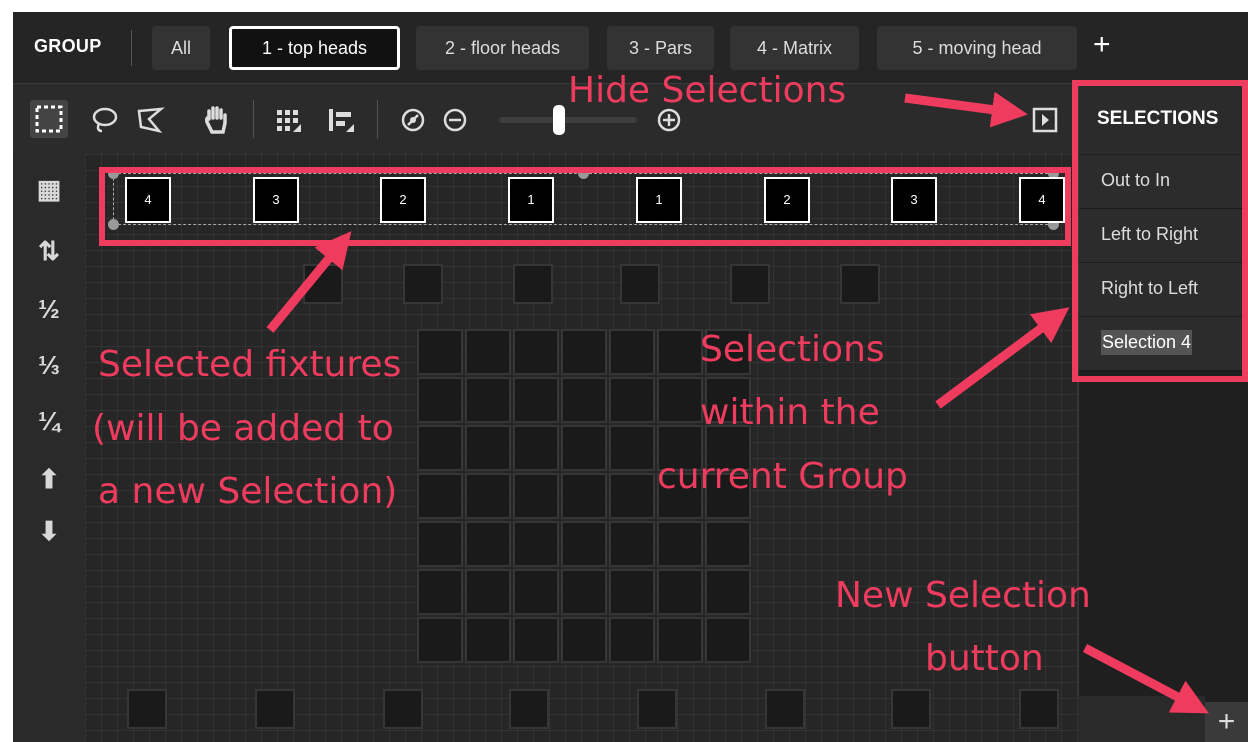  What do you see at coordinates (455, 120) in the screenshot?
I see `zoom-out-icon` at bounding box center [455, 120].